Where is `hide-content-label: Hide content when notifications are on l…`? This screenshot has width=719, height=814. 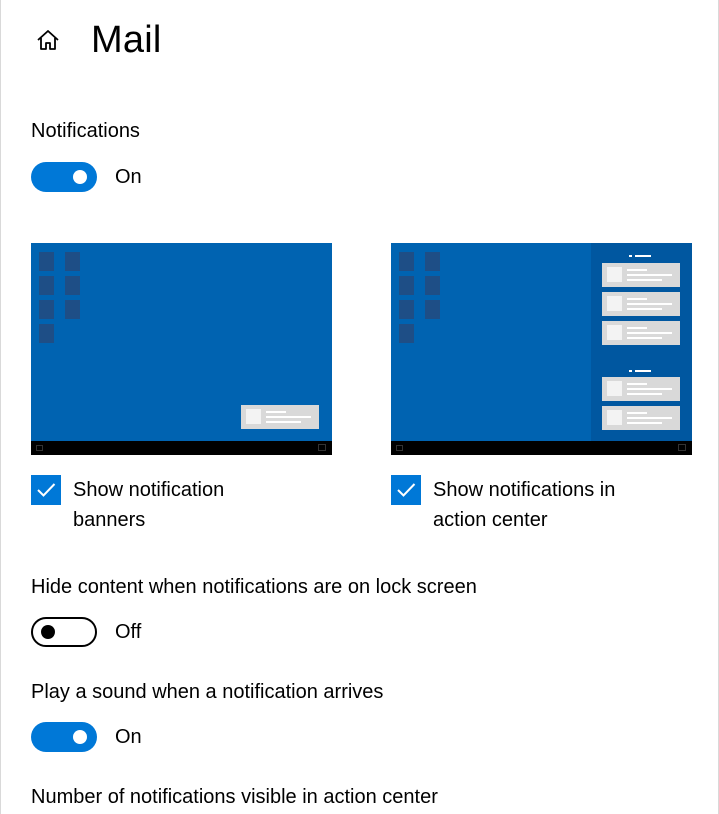 hide-content-label: Hide content when notifications are on l… is located at coordinates (254, 587).